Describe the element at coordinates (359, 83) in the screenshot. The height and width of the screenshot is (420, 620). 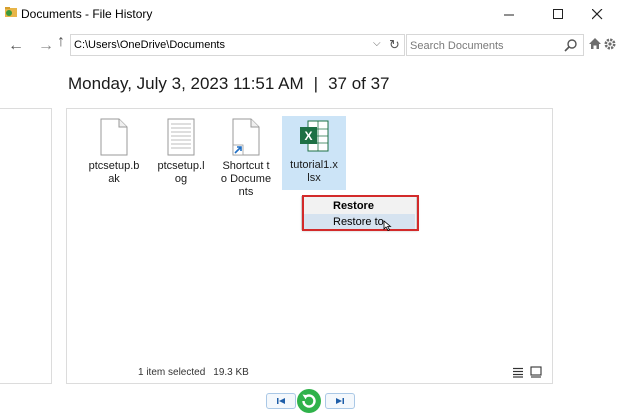
I see `snapshot-position: 37 of 37` at that location.